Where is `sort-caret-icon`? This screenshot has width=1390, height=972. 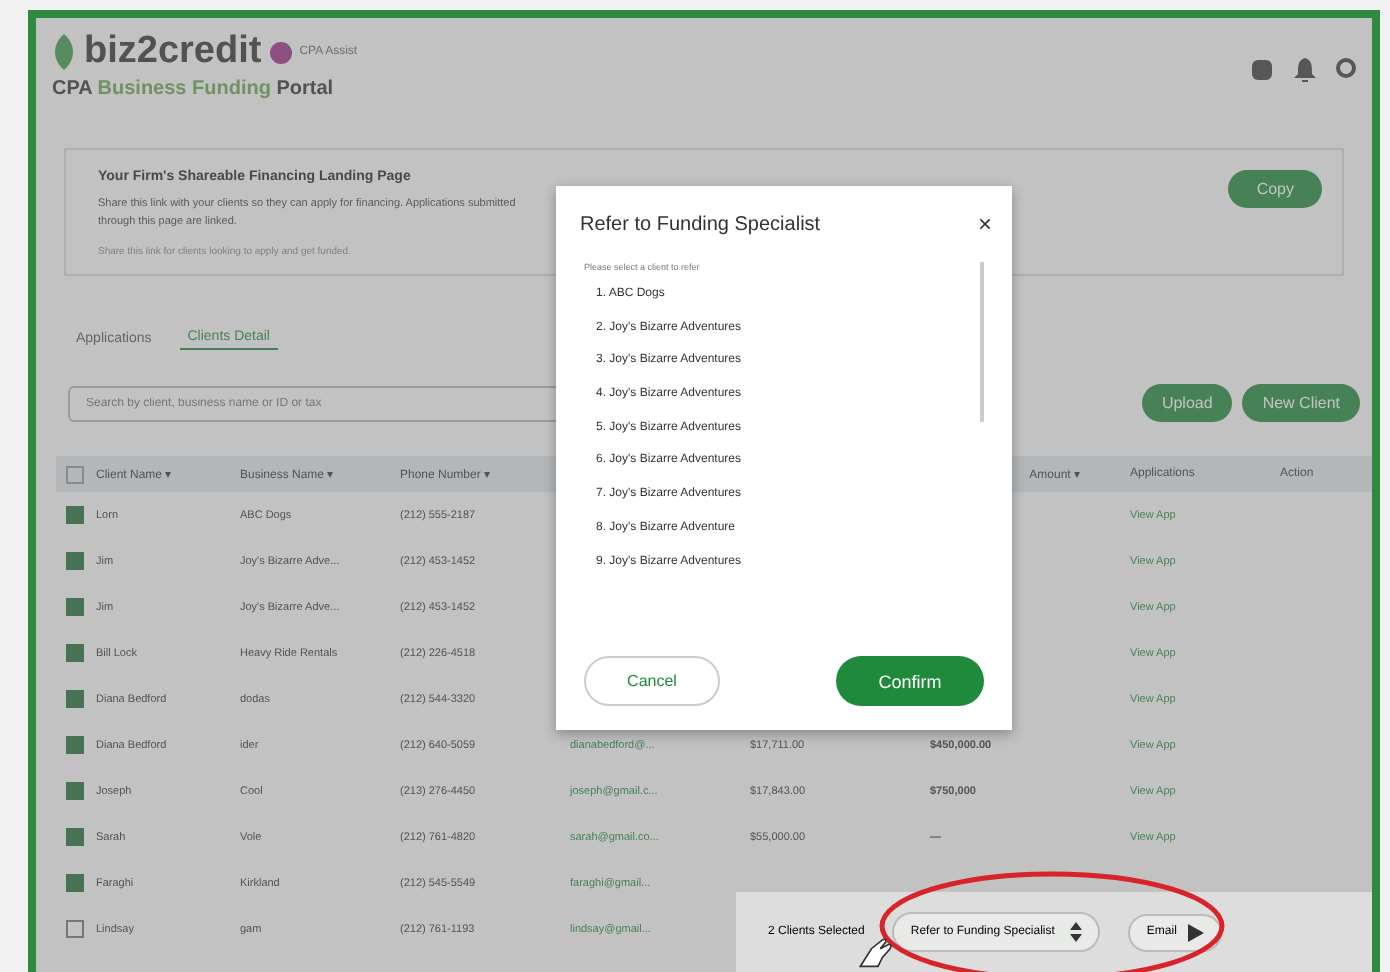 sort-caret-icon is located at coordinates (1076, 932).